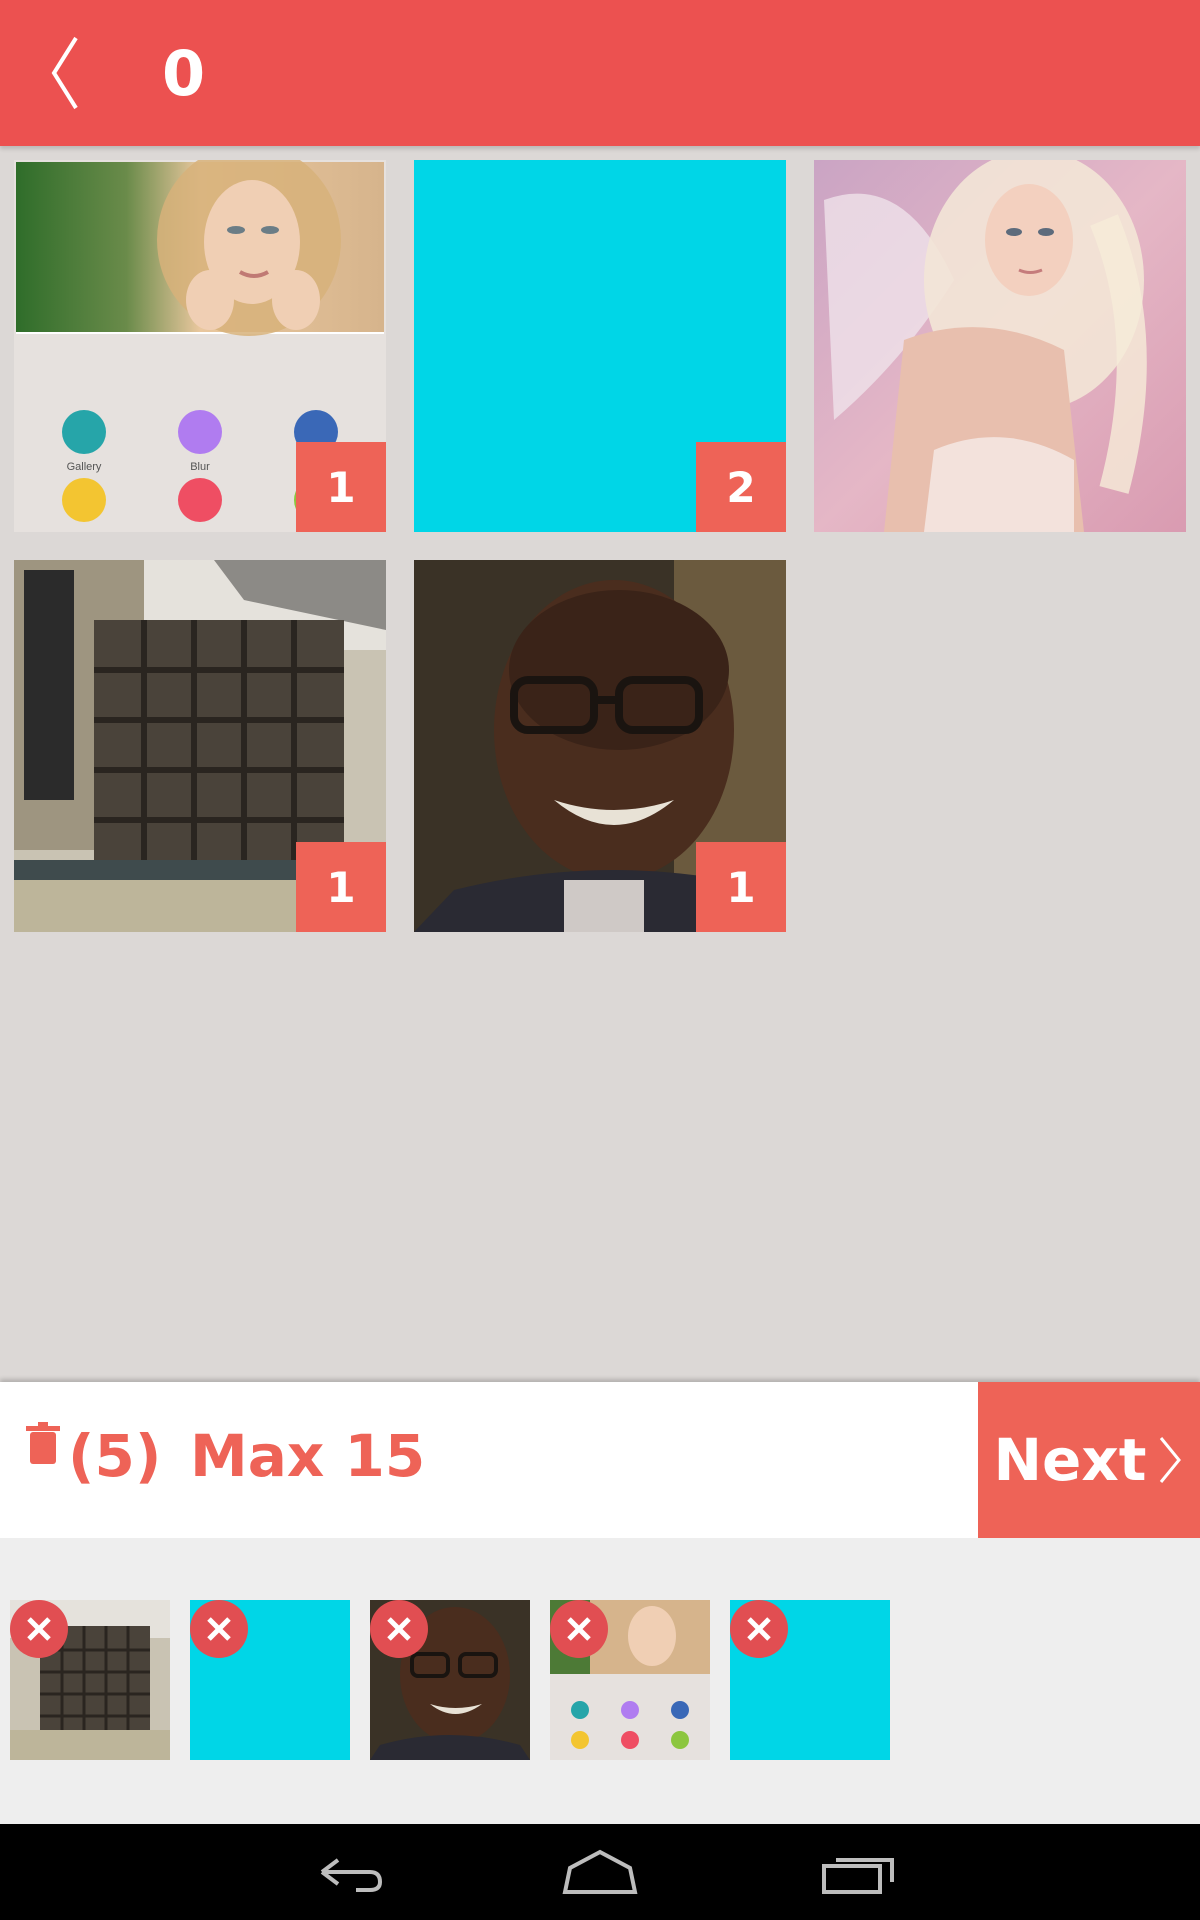  I want to click on next-button-label: Next, so click(1070, 1460).